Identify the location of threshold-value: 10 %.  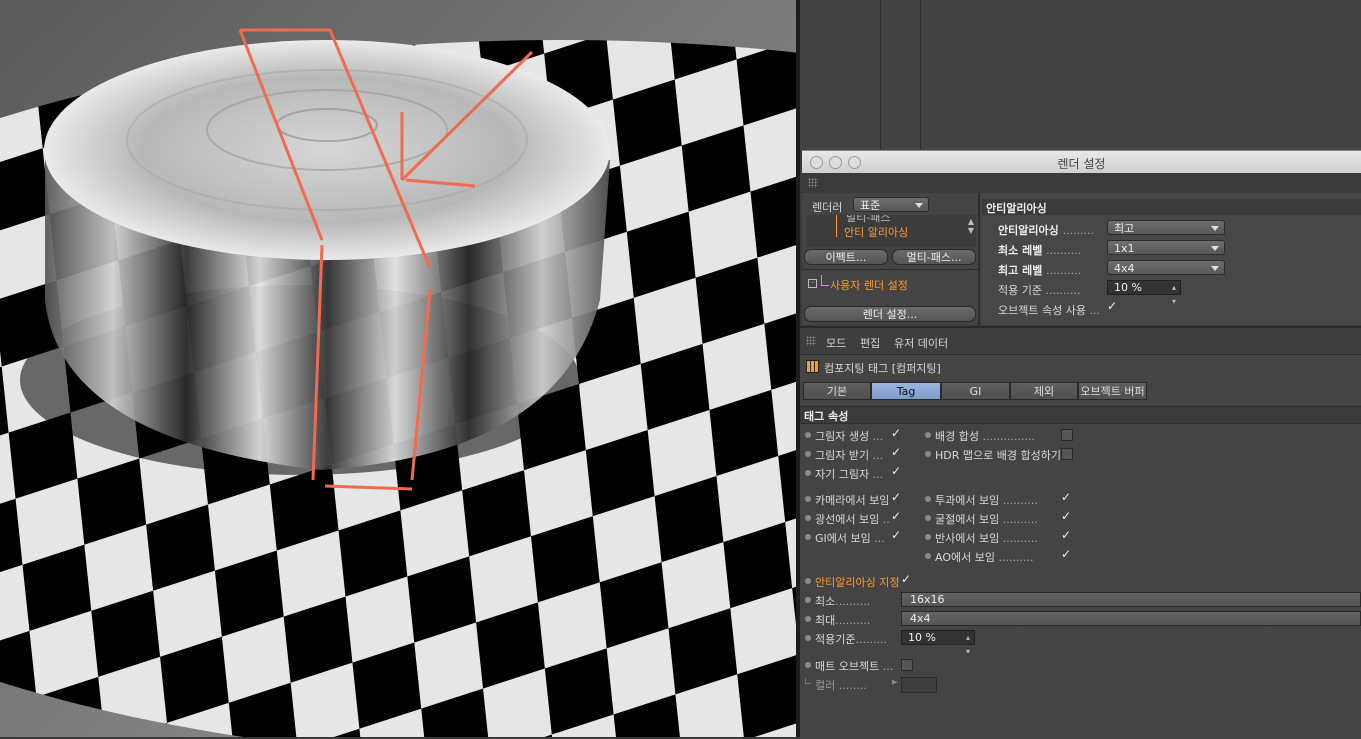
(1128, 287).